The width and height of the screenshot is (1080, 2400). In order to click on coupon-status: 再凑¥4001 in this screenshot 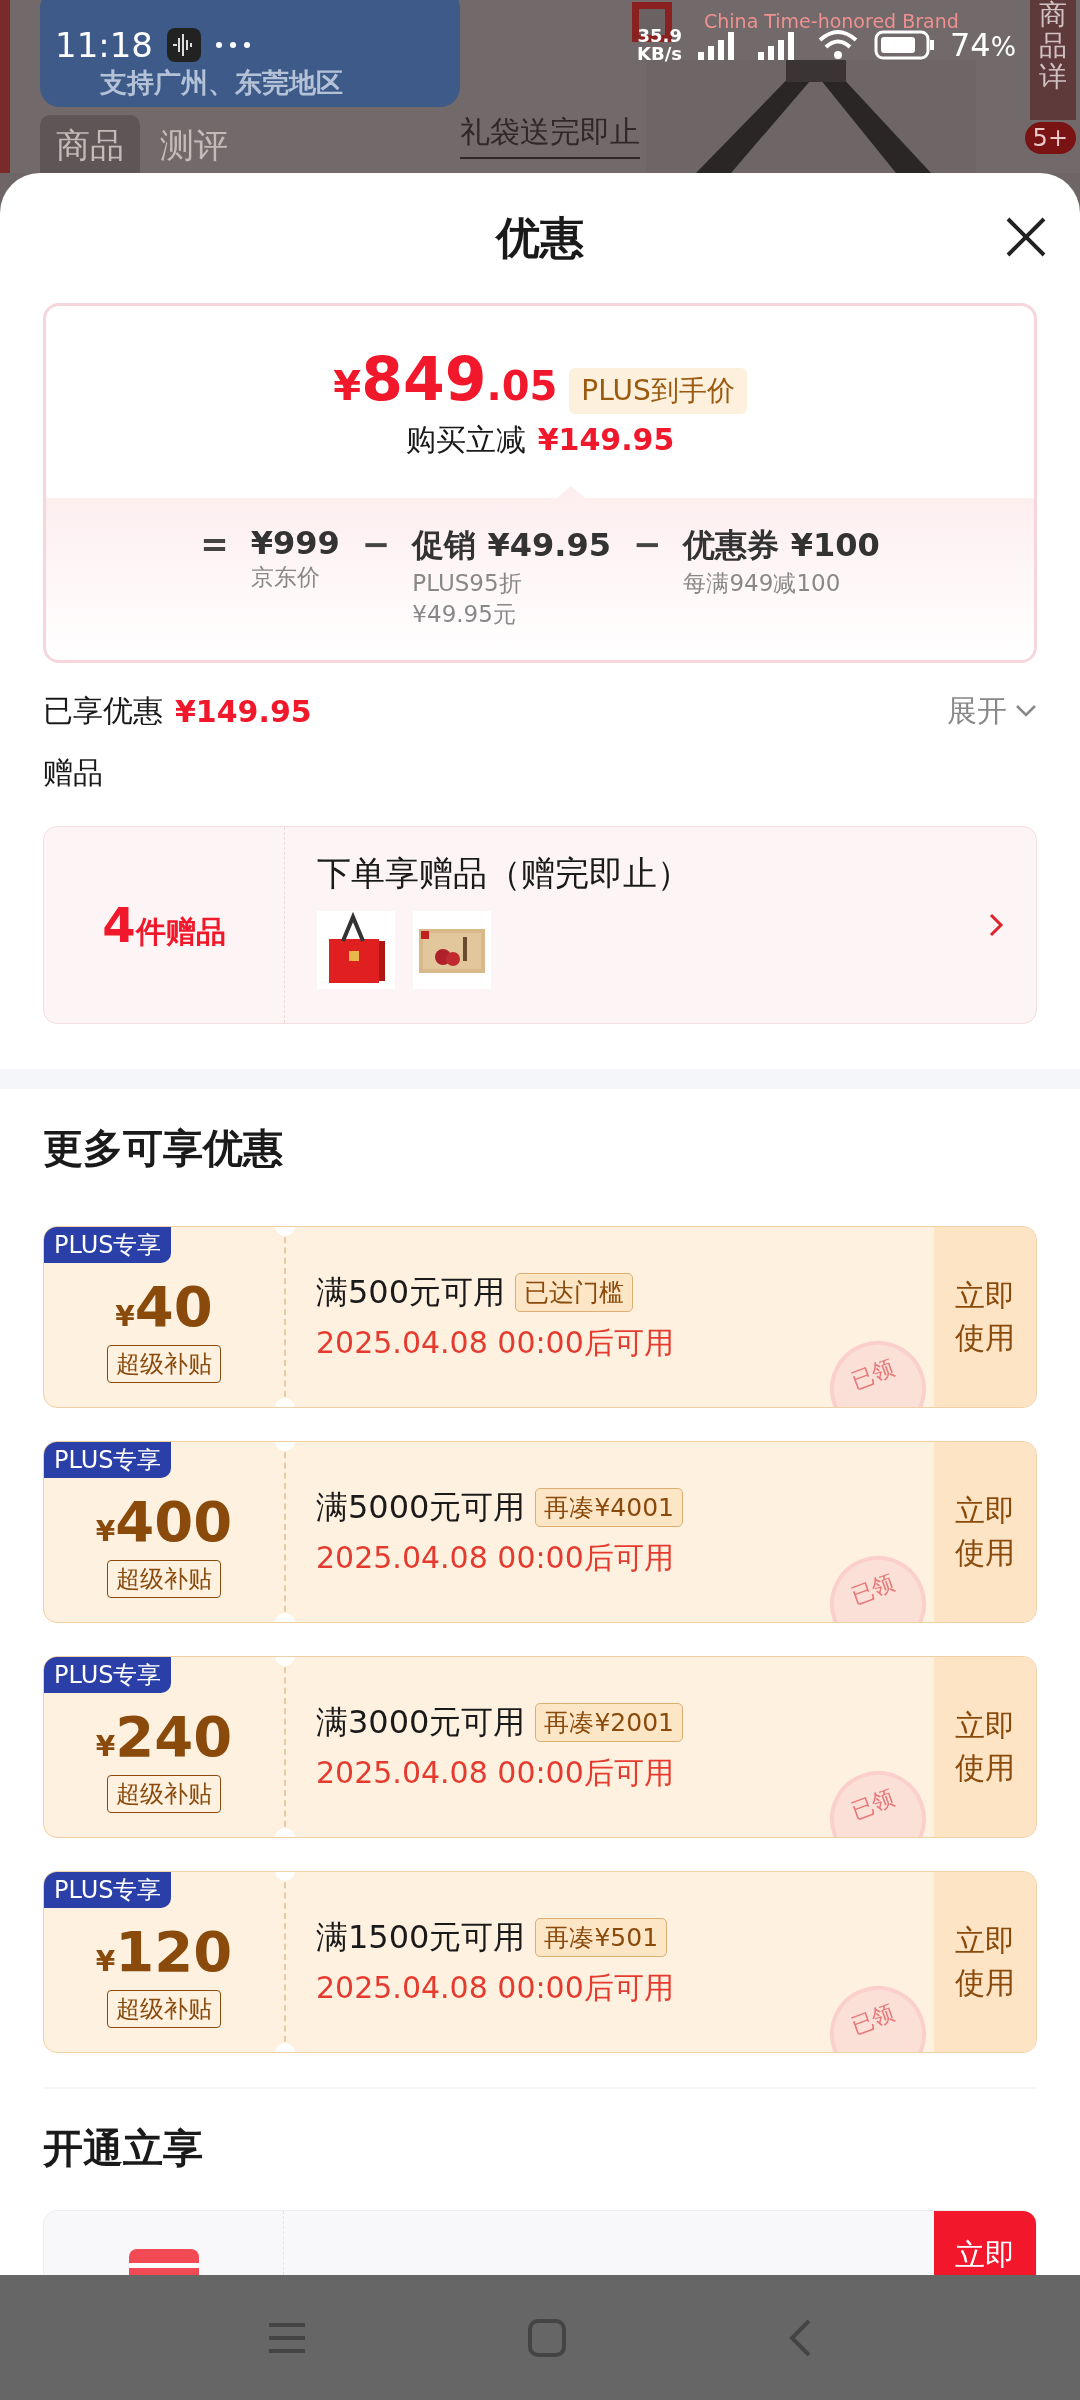, I will do `click(609, 1507)`.